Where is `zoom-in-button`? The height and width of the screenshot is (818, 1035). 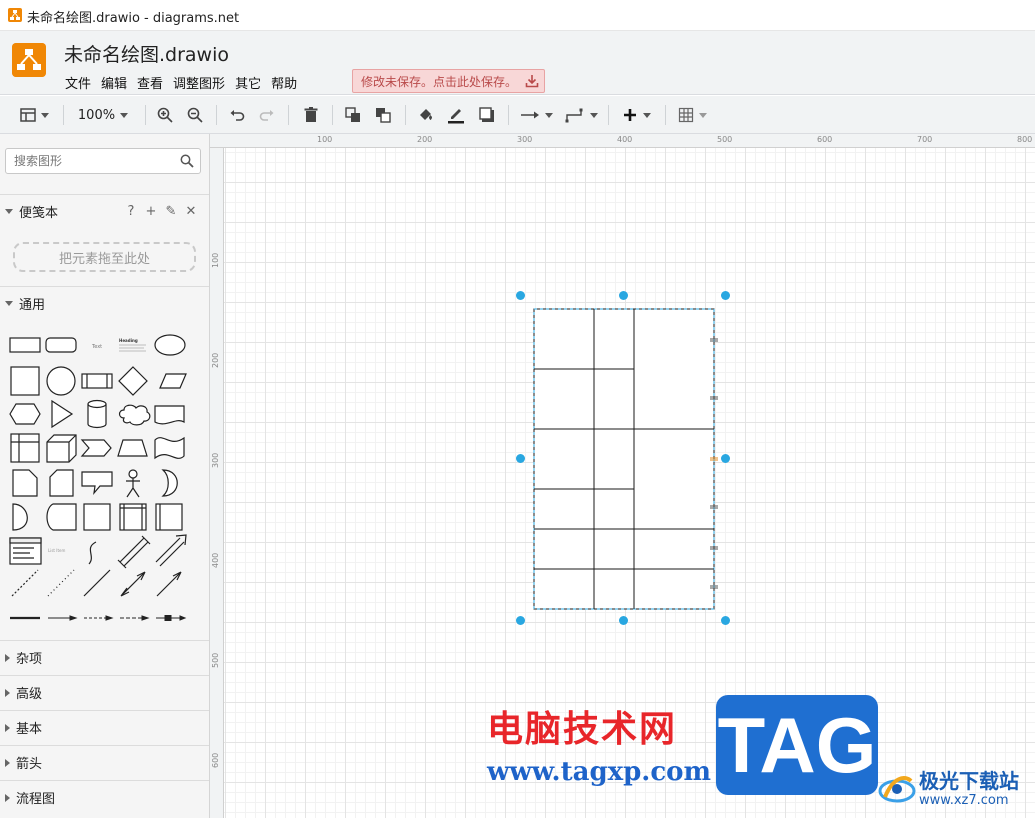 zoom-in-button is located at coordinates (165, 115).